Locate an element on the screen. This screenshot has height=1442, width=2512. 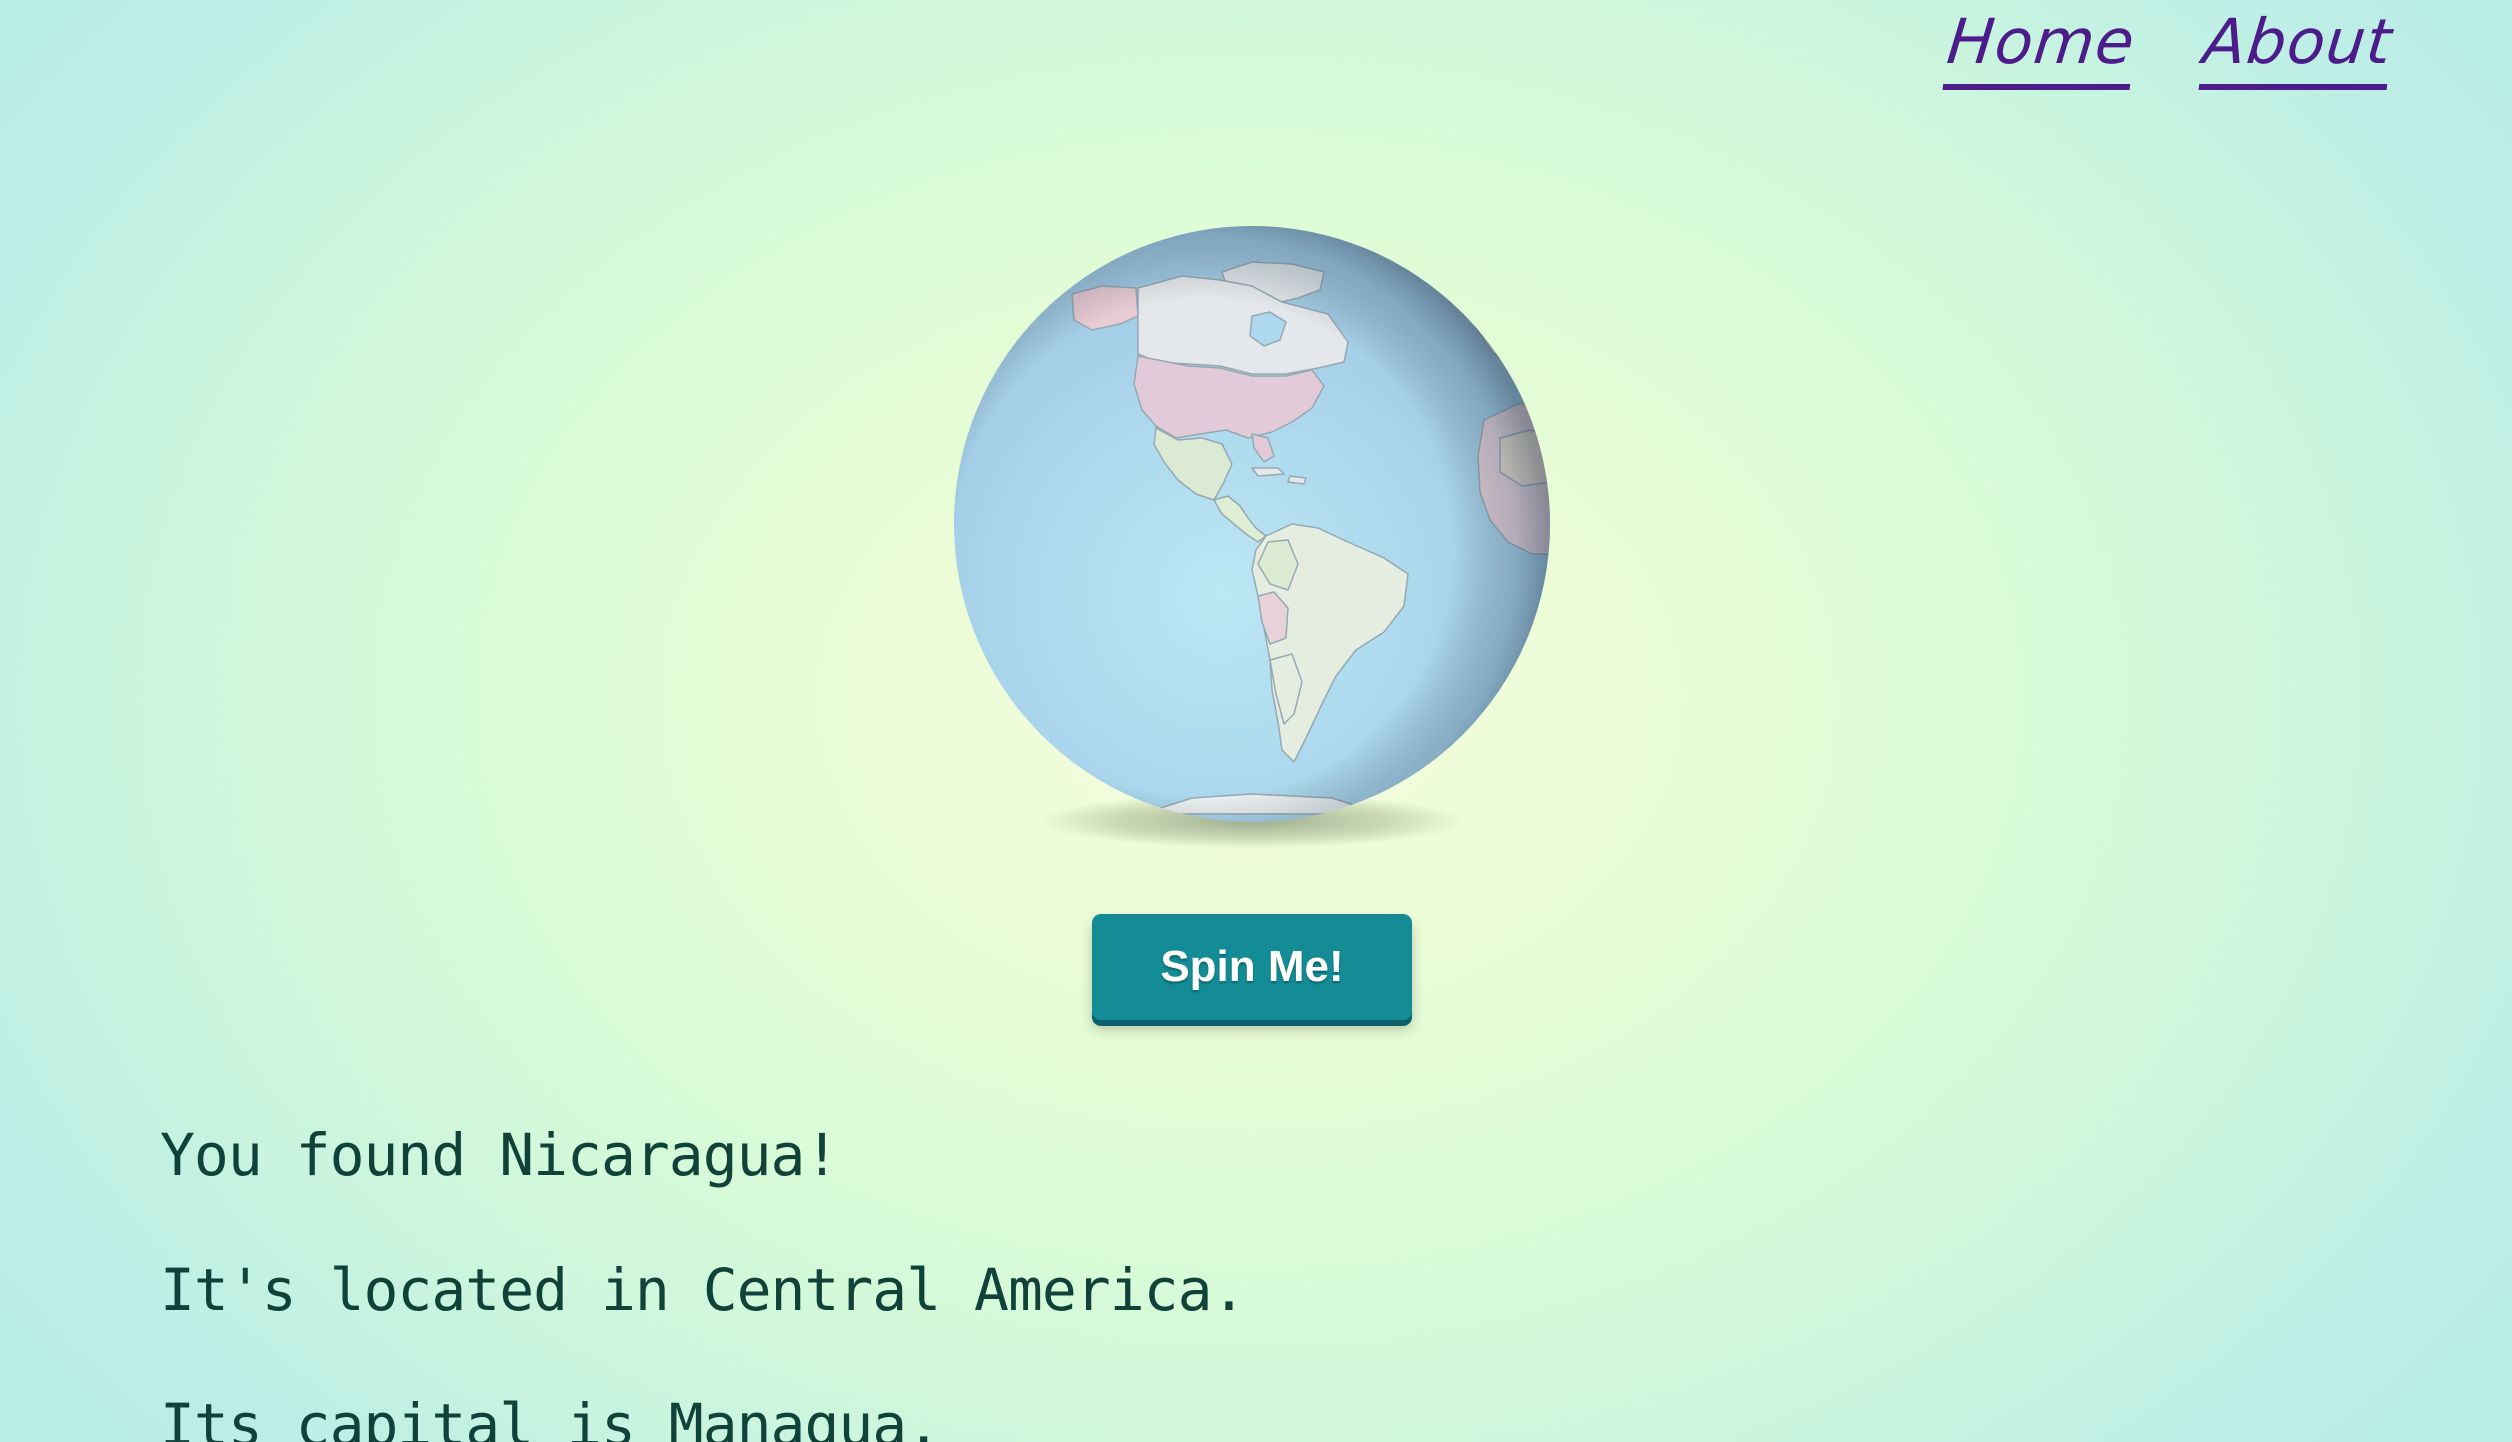
country-capital-text: Its capital is Managua. is located at coordinates (550, 1416).